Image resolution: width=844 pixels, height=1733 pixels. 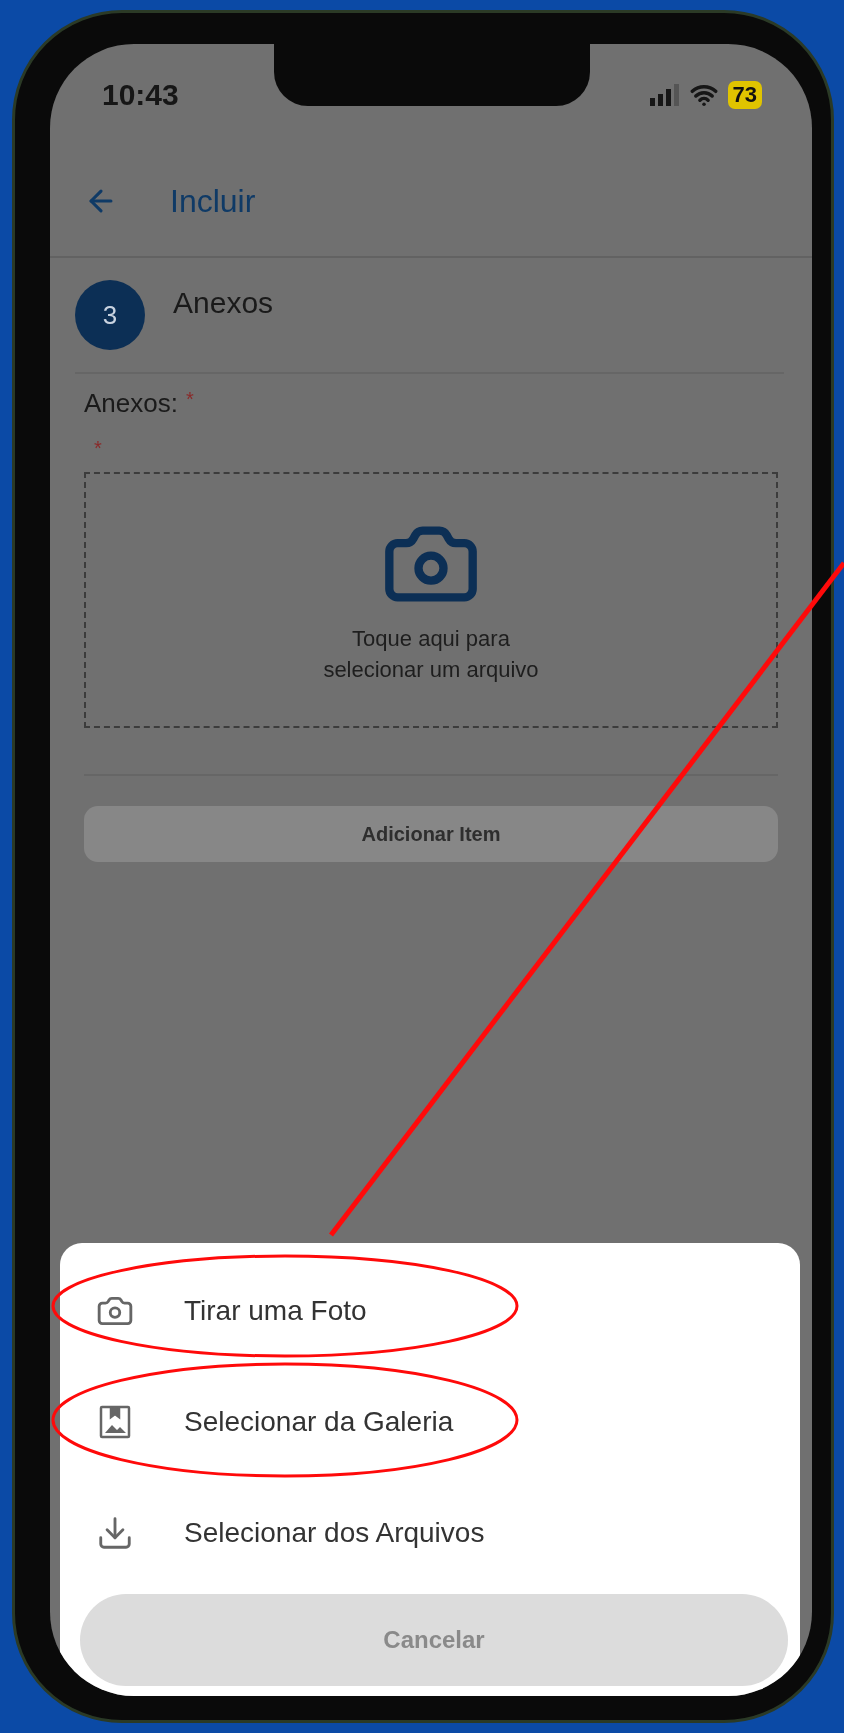 What do you see at coordinates (223, 303) in the screenshot?
I see `step-title: Anexos` at bounding box center [223, 303].